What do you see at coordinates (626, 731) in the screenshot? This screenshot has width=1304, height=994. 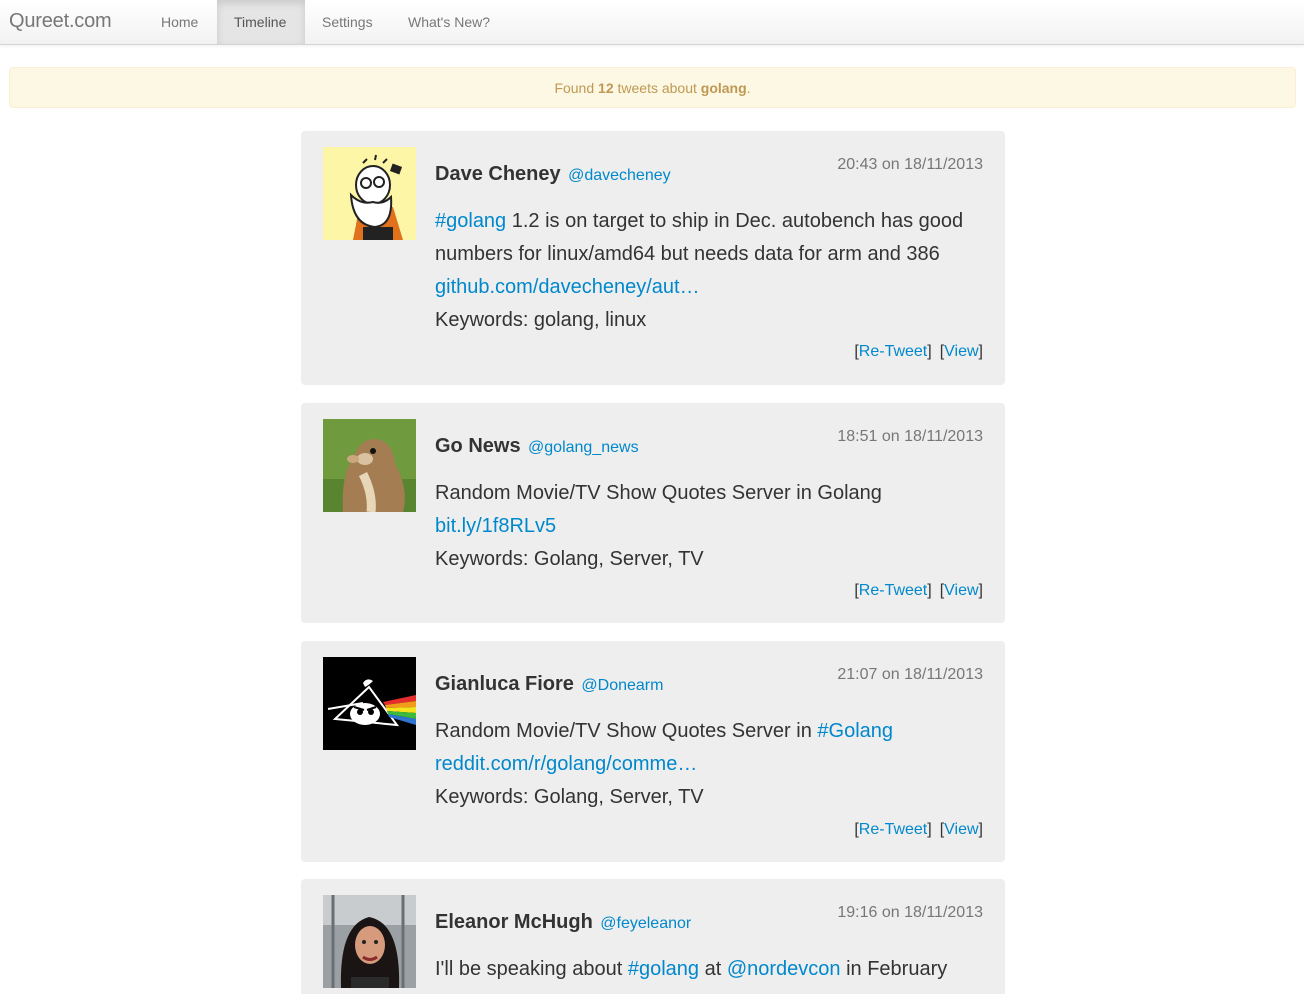 I see `tweet-text: Random Movie/TV Show Quotes Server in` at bounding box center [626, 731].